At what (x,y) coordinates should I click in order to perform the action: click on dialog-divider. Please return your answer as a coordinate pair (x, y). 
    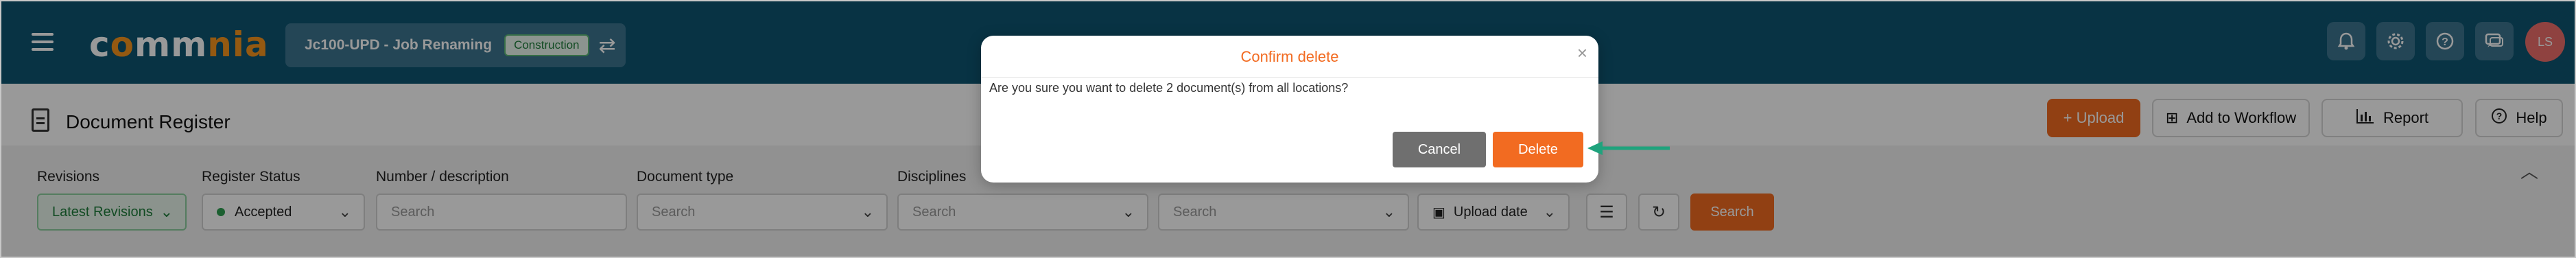
    Looking at the image, I should click on (1289, 77).